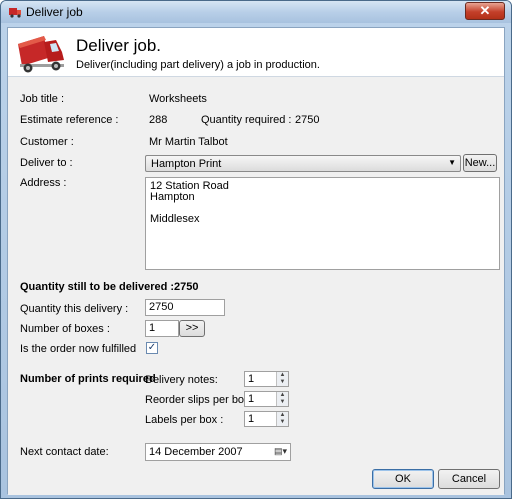  What do you see at coordinates (184, 420) in the screenshot?
I see `labels-per-box-label: Labels per box :` at bounding box center [184, 420].